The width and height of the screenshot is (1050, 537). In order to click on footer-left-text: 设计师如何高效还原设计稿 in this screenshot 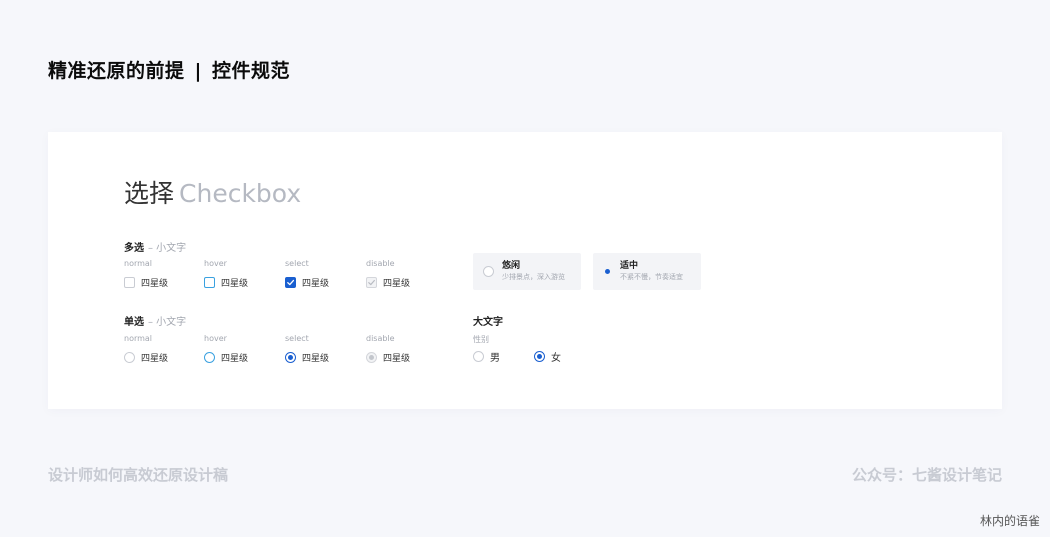, I will do `click(138, 475)`.